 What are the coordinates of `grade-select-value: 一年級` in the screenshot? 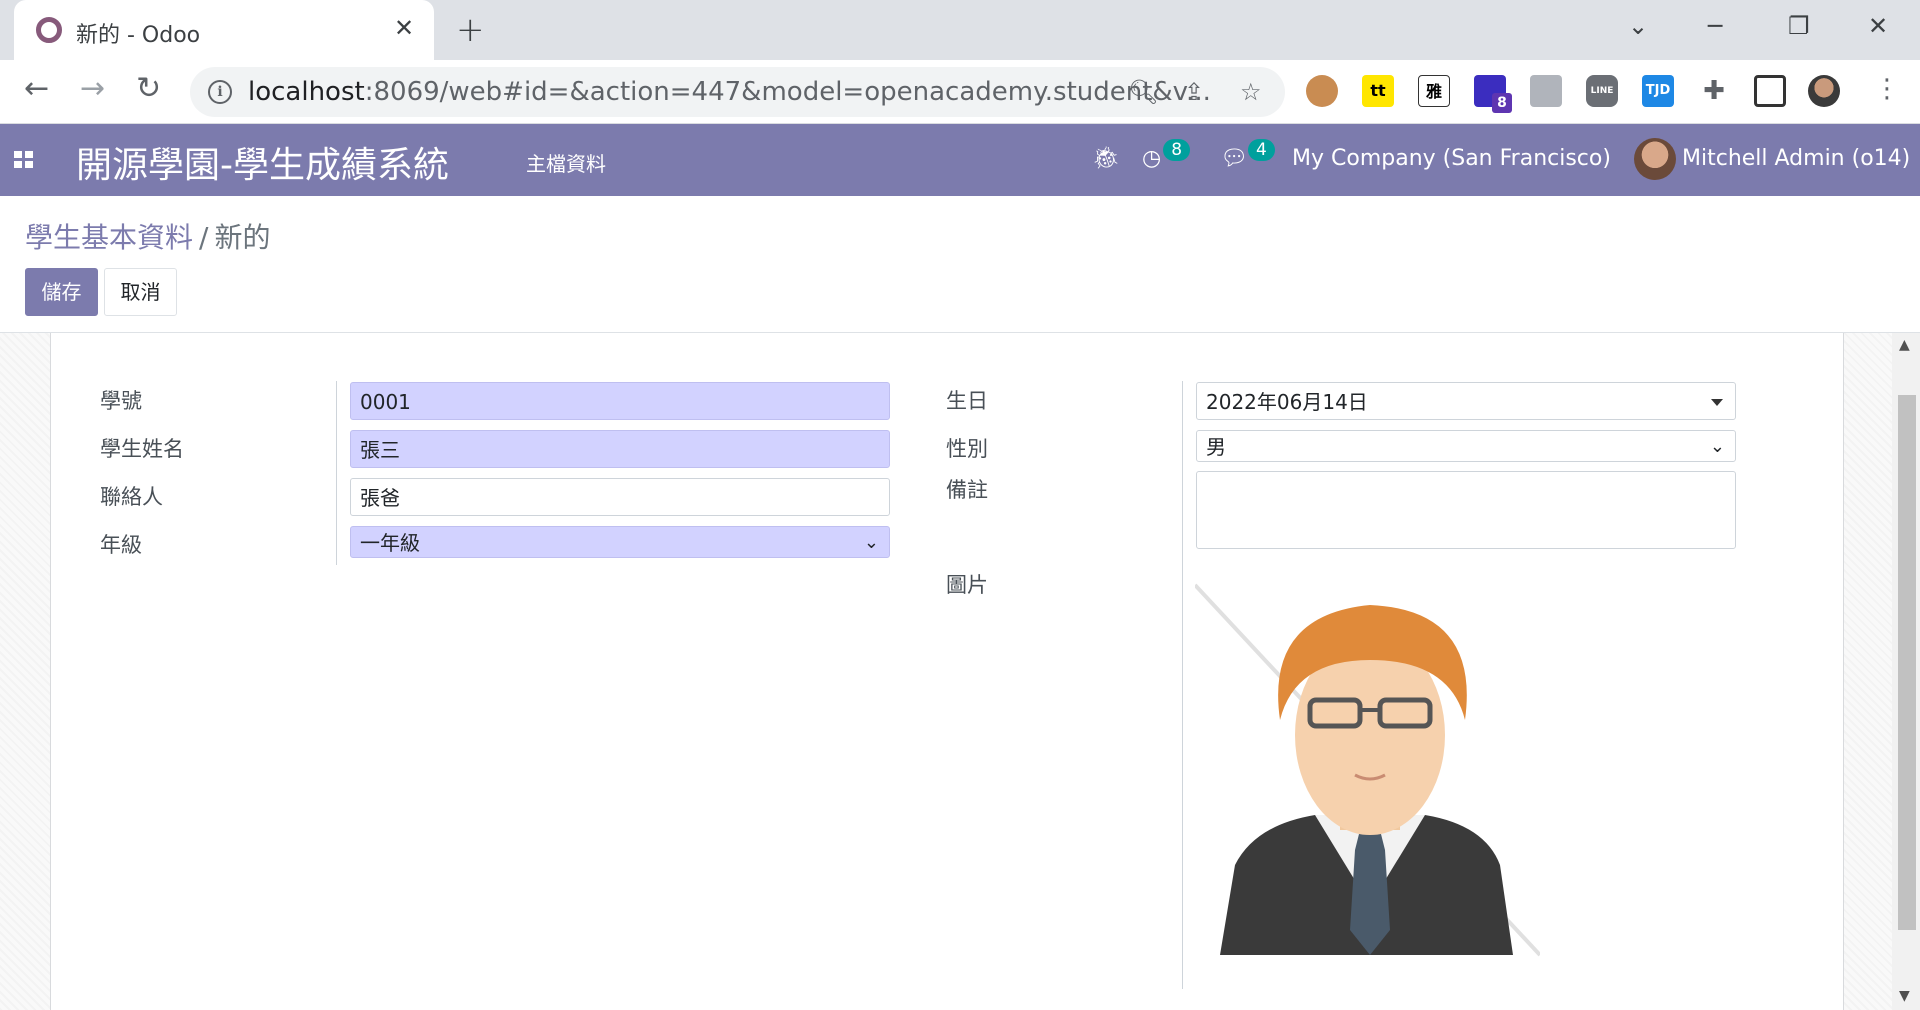 It's located at (390, 543).